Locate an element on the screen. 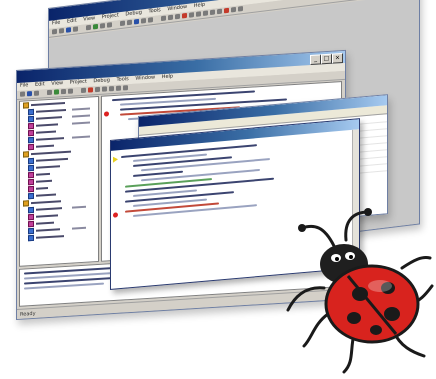 The height and width of the screenshot is (379, 436). status-text: Ready is located at coordinates (28, 314).